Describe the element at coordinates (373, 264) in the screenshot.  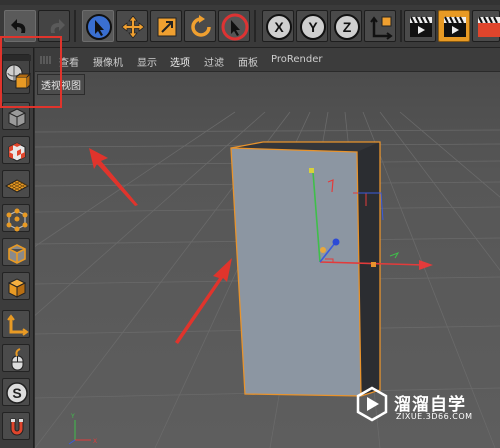
I see `x-axis-point` at that location.